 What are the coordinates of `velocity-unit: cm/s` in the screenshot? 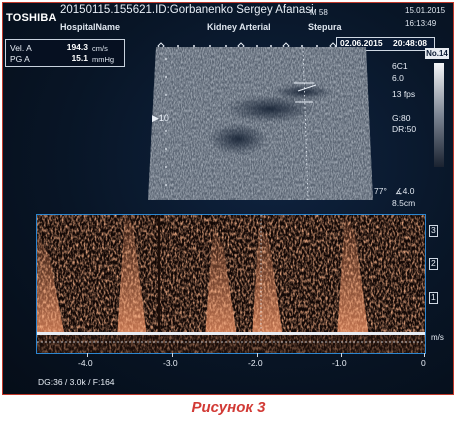 It's located at (100, 48).